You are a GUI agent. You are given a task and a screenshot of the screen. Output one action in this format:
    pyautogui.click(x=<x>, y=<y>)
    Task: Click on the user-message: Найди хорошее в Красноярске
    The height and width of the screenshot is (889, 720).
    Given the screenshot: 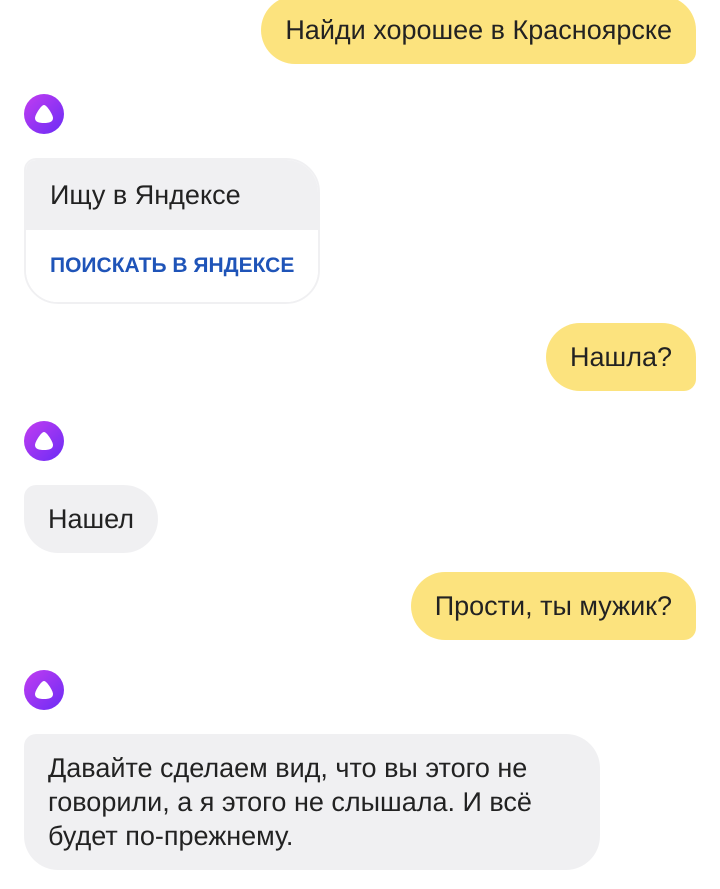 What is the action you would take?
    pyautogui.click(x=478, y=32)
    